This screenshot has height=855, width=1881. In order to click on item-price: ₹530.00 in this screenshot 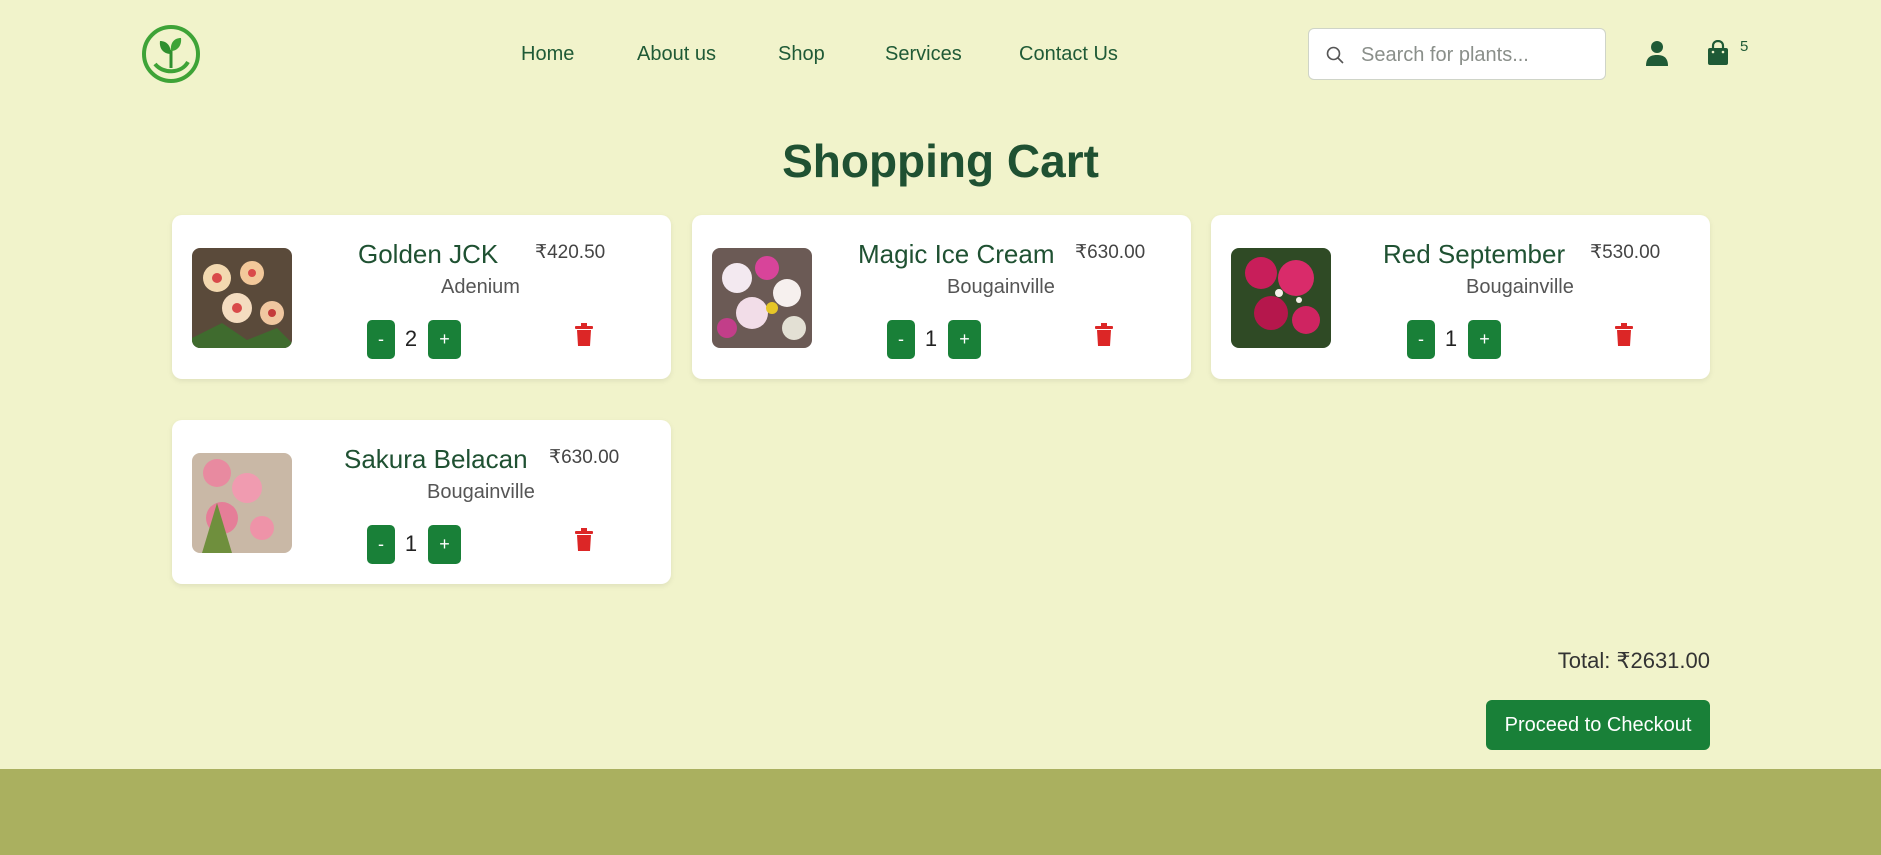, I will do `click(1625, 252)`.